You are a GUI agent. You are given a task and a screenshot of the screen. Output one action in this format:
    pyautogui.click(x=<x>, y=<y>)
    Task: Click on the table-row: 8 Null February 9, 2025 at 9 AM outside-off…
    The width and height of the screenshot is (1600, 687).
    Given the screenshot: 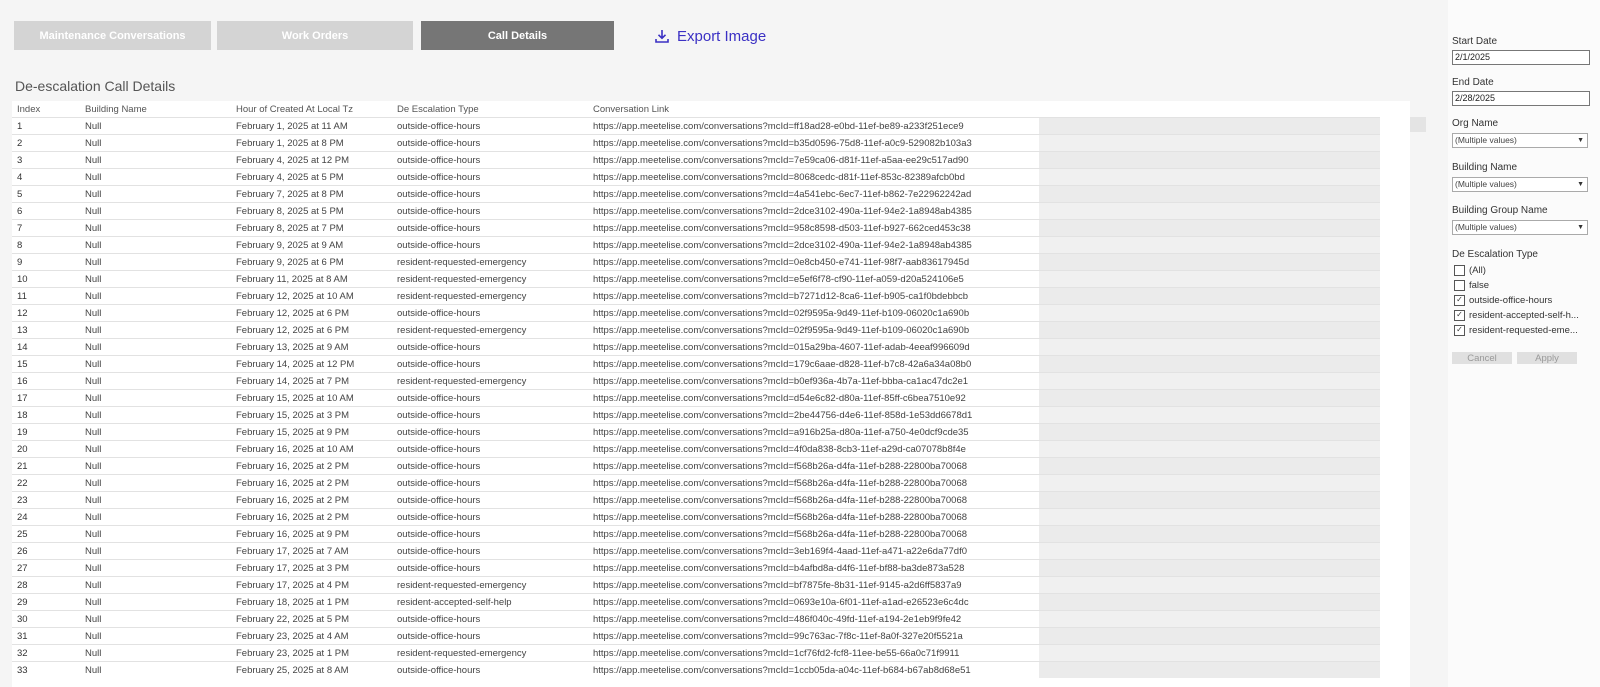 What is the action you would take?
    pyautogui.click(x=711, y=245)
    